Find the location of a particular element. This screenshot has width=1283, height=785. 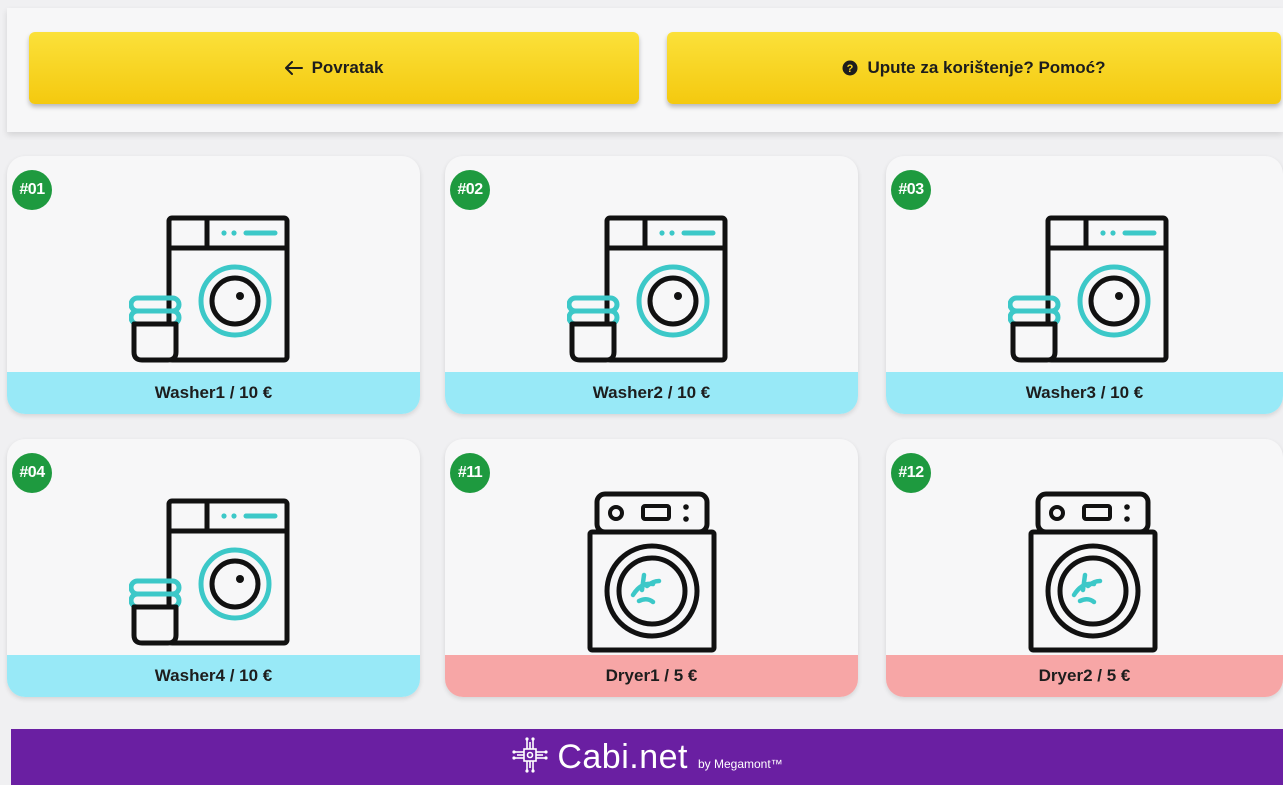

back-button: Povratak is located at coordinates (334, 68).